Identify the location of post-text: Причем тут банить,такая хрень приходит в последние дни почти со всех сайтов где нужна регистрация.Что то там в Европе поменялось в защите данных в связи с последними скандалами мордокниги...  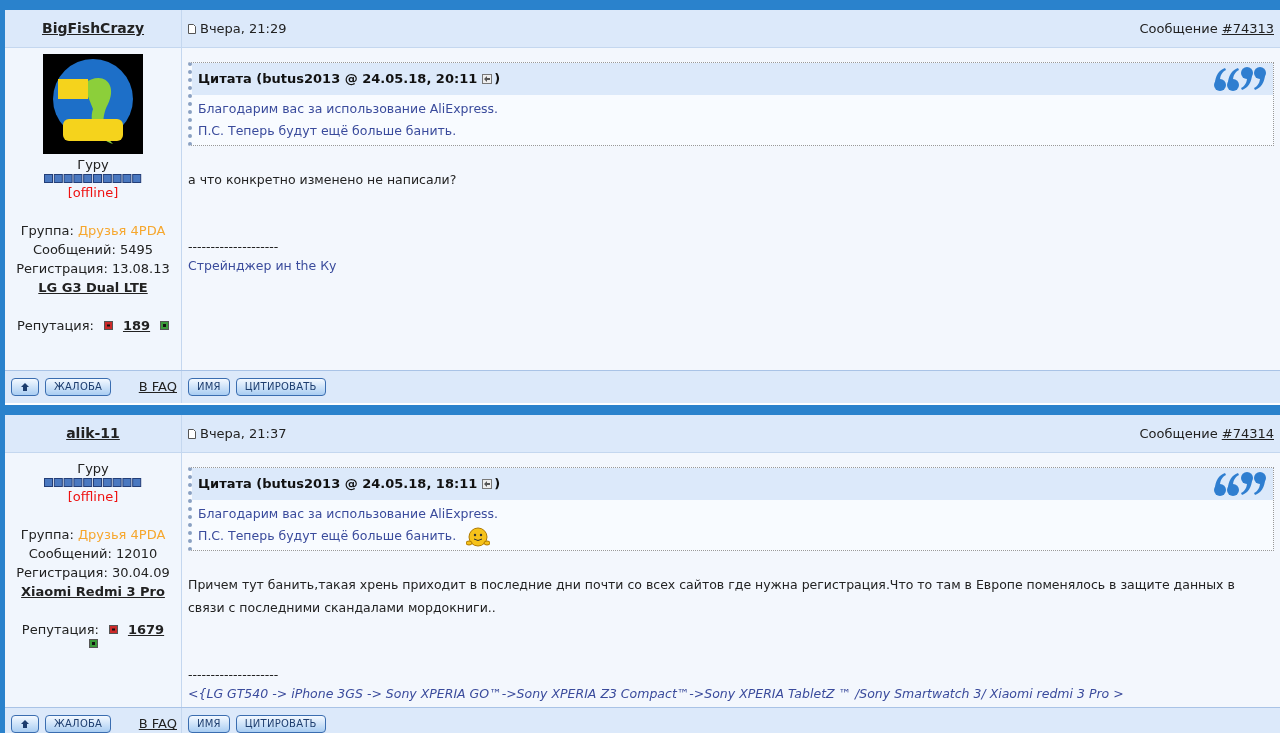
(712, 596).